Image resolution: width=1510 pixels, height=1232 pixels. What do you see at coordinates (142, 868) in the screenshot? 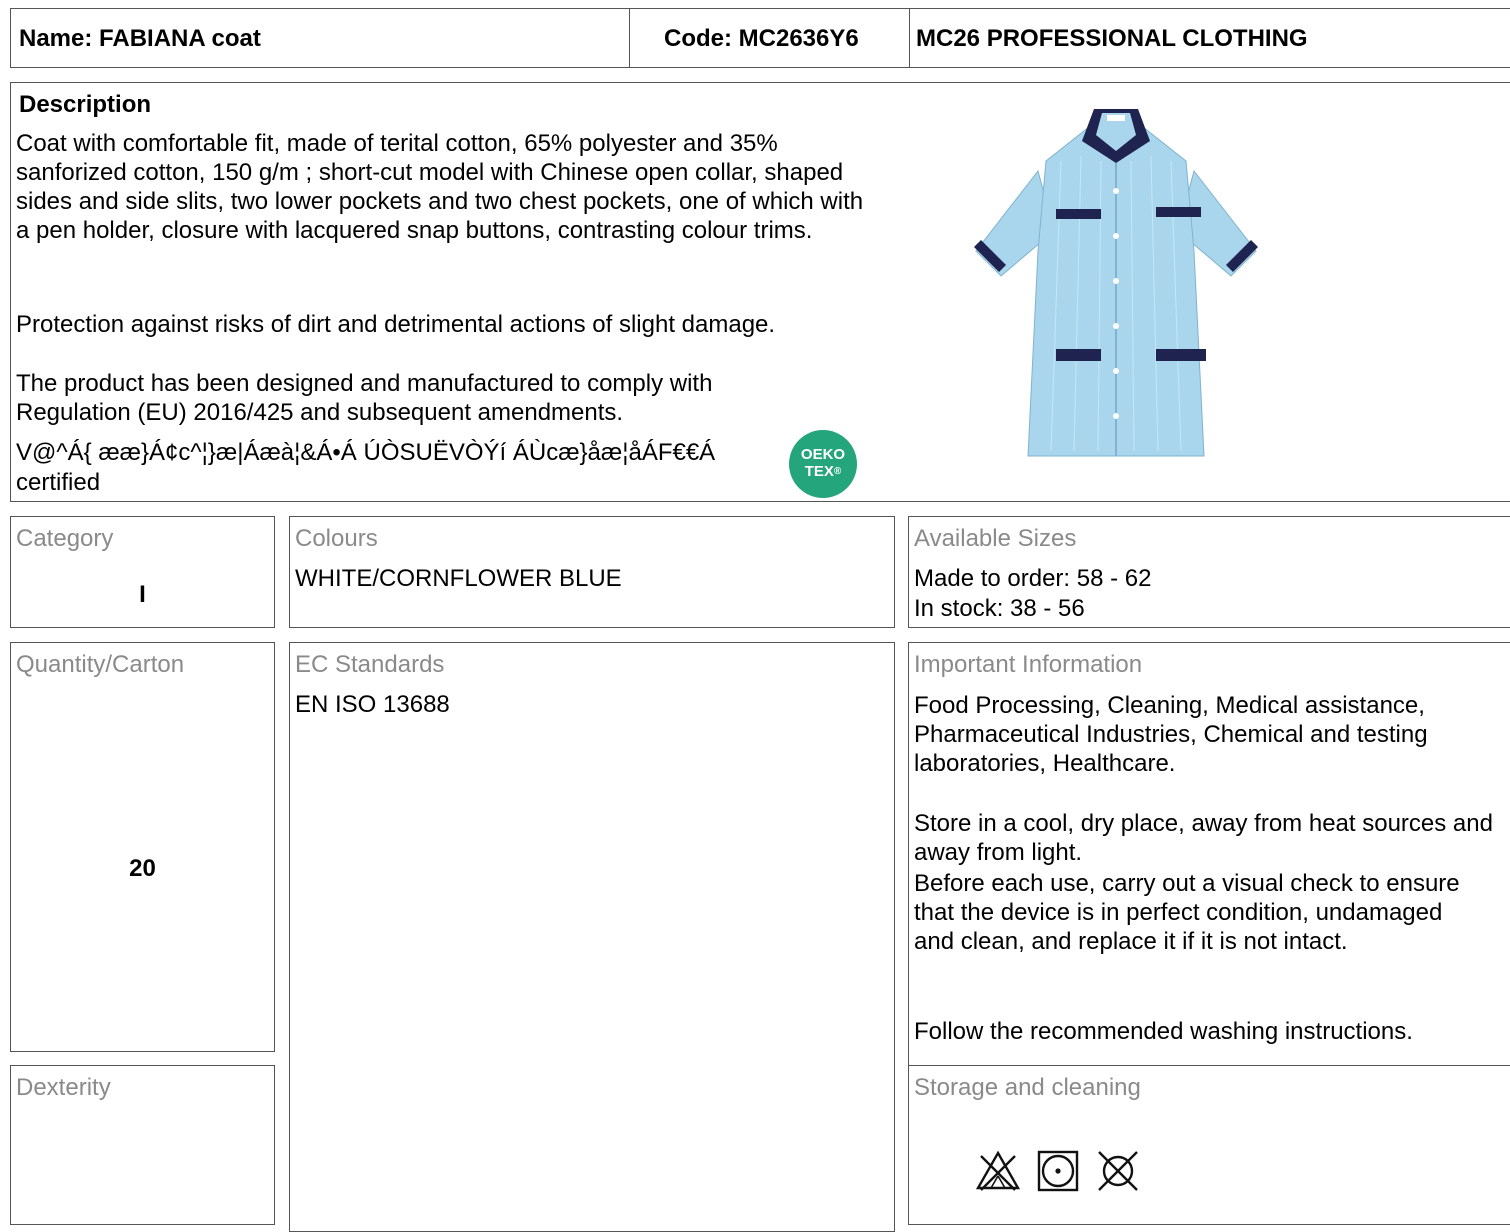
I see `quantity-value: 20` at bounding box center [142, 868].